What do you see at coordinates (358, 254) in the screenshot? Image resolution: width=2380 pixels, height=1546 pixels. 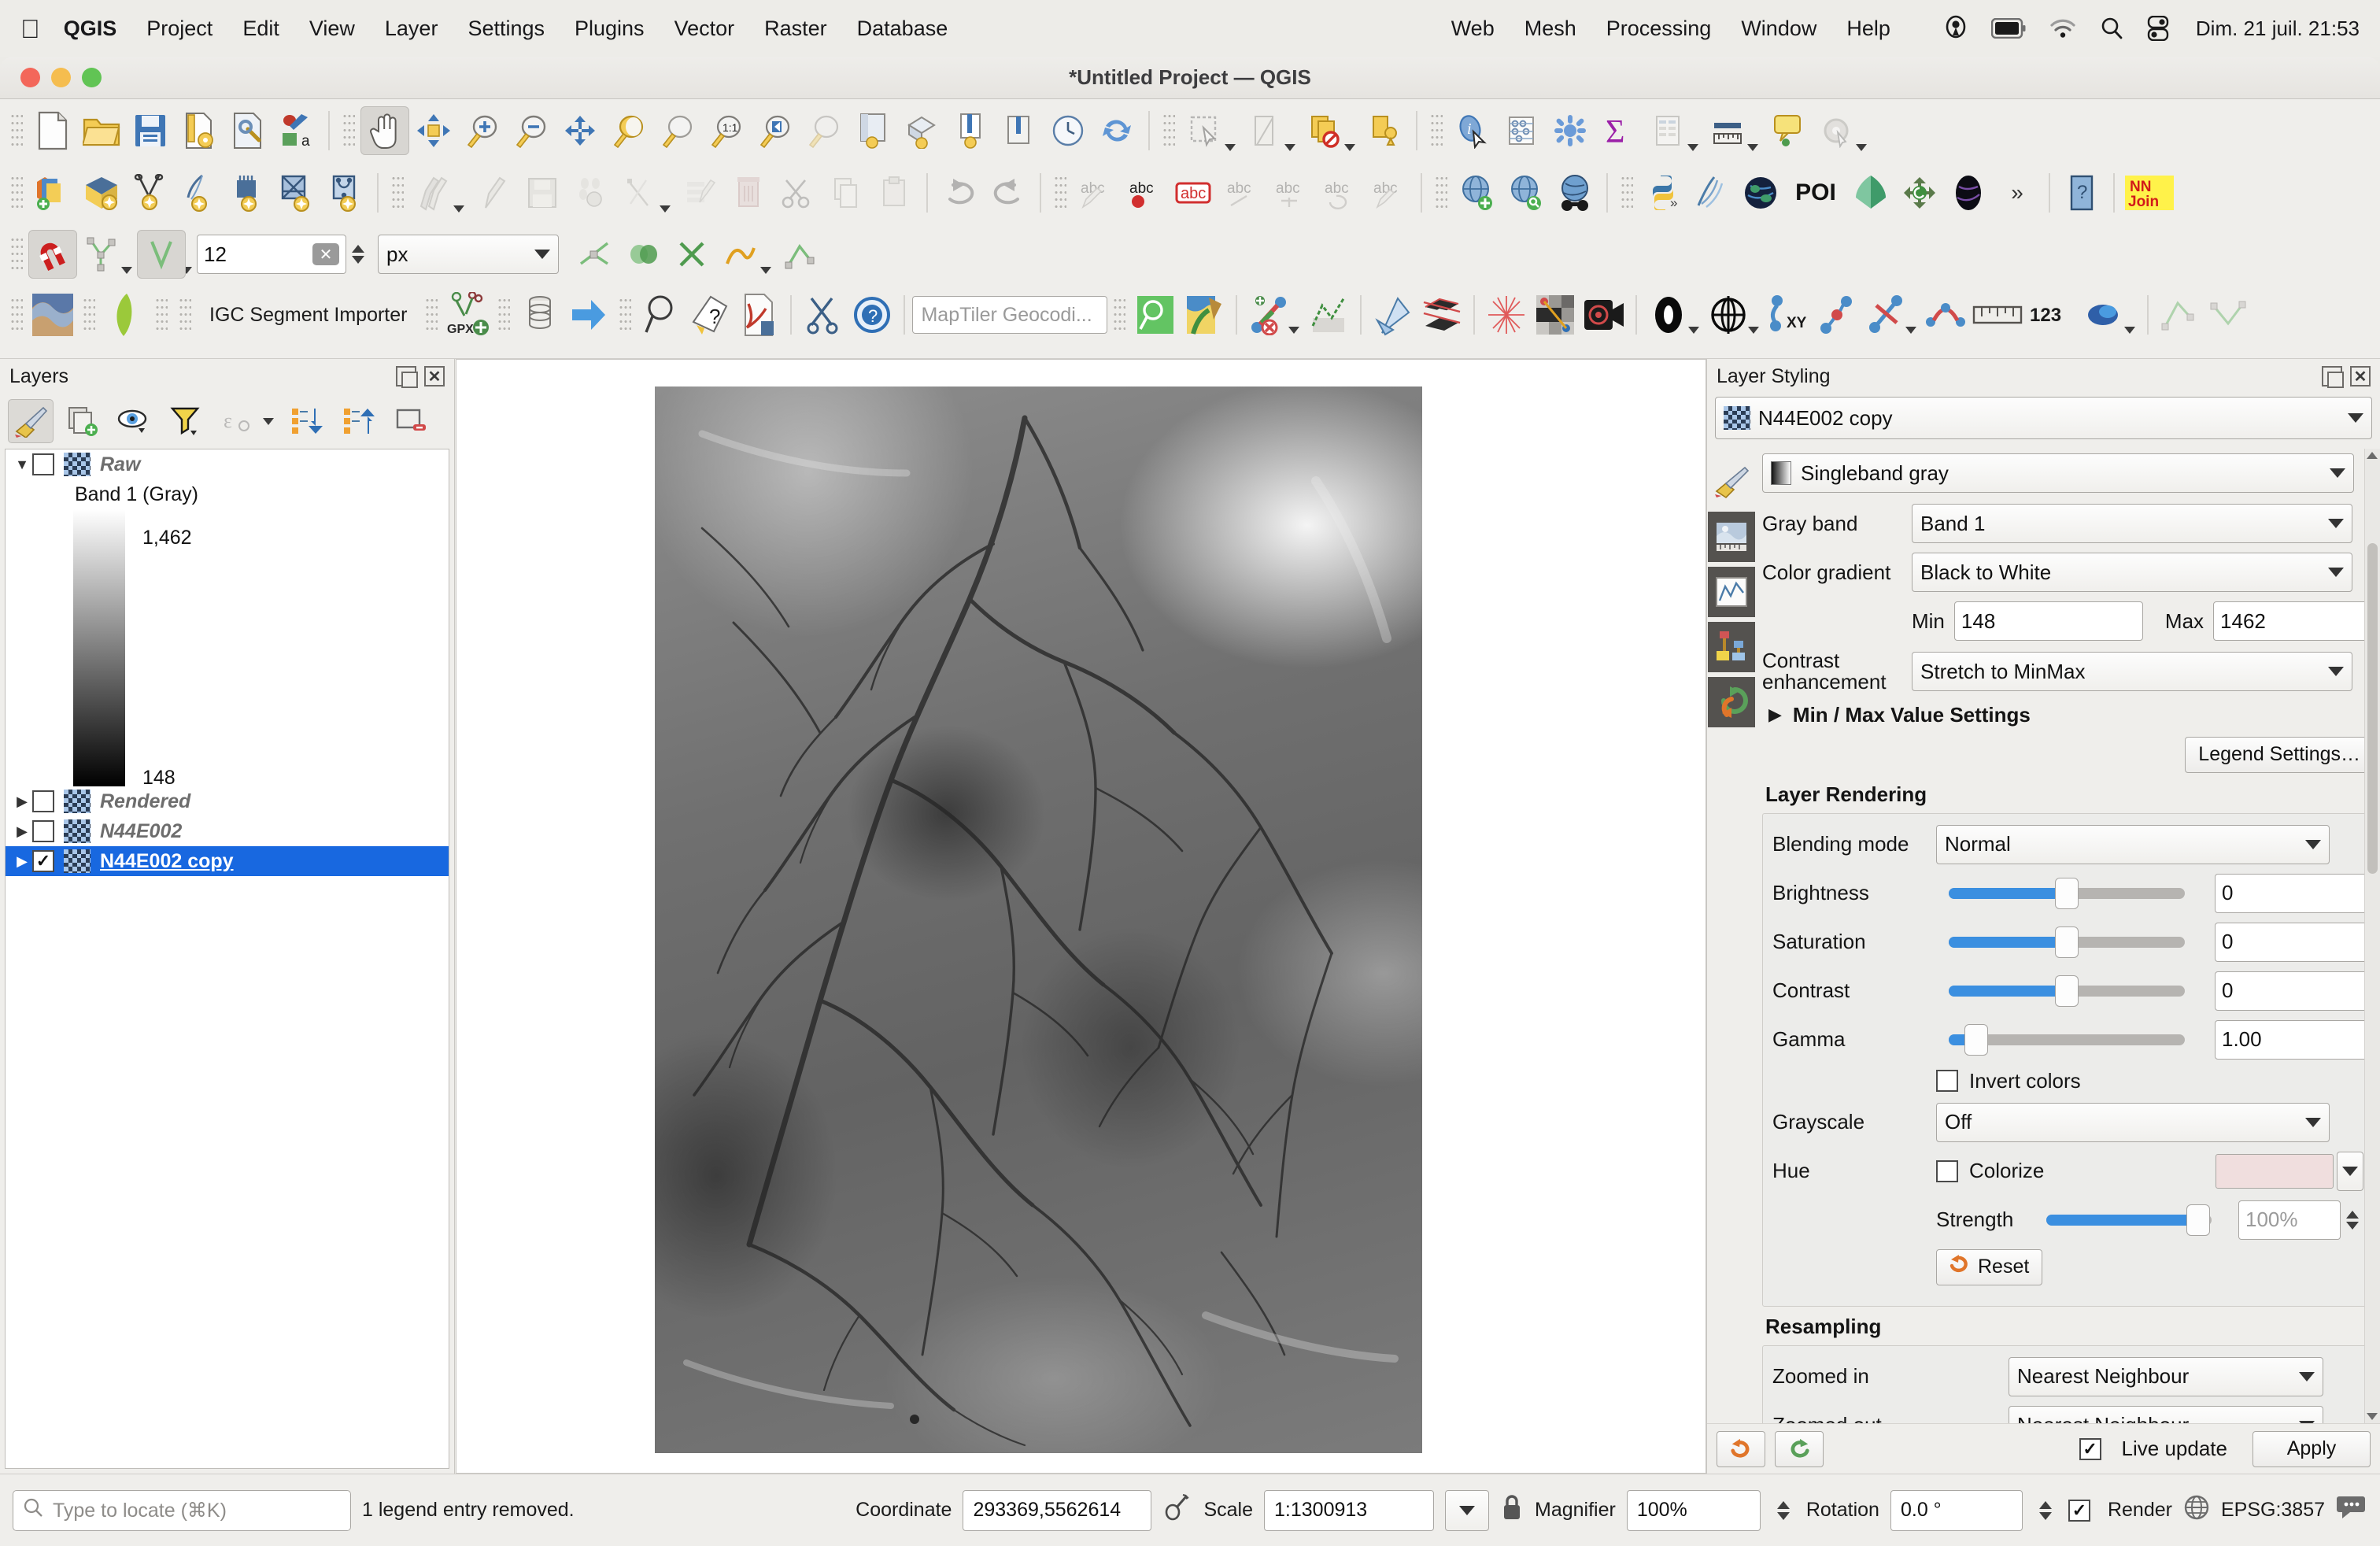 I see `snapping-tolerance-stepper` at bounding box center [358, 254].